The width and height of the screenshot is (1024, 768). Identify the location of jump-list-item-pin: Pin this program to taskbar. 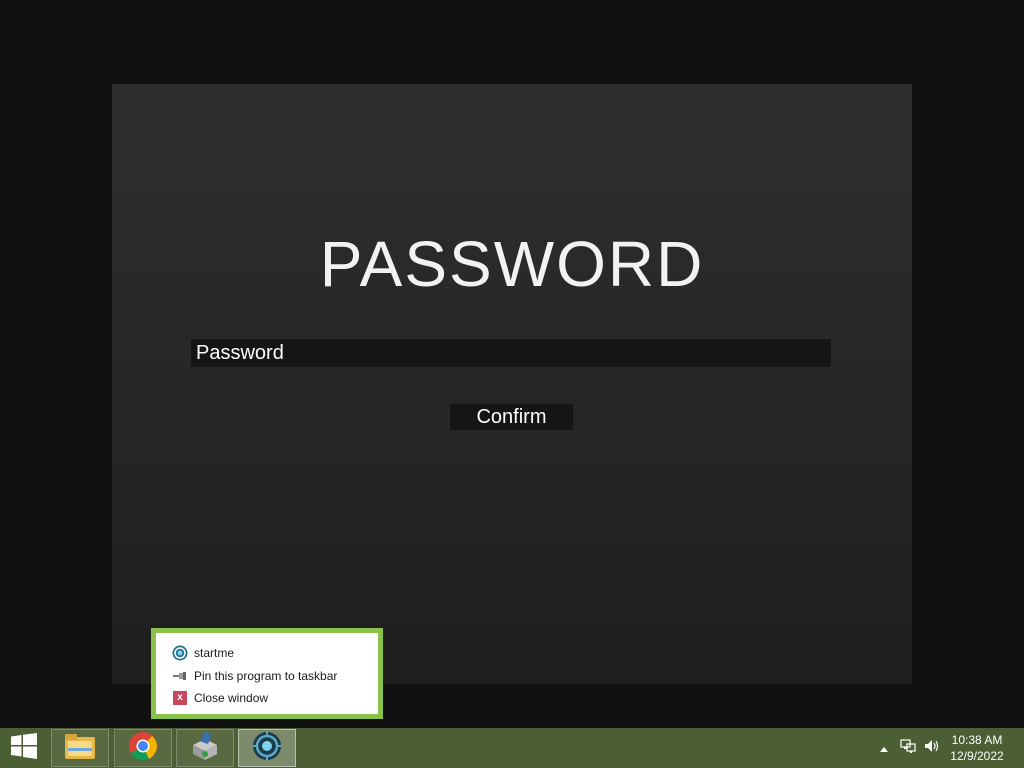
(267, 676).